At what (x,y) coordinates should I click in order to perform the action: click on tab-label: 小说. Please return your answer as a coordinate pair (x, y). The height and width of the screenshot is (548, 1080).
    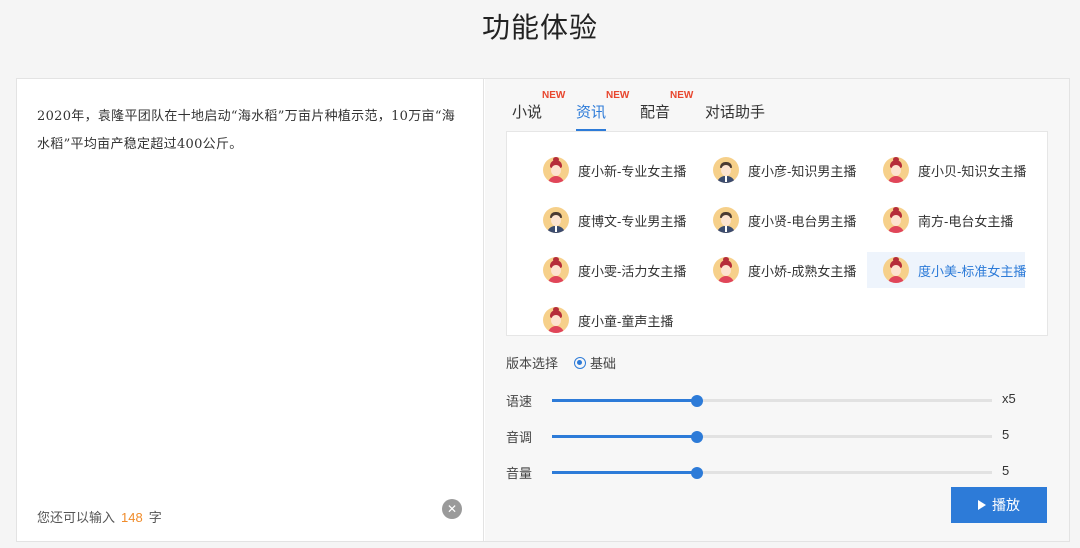
    Looking at the image, I should click on (527, 112).